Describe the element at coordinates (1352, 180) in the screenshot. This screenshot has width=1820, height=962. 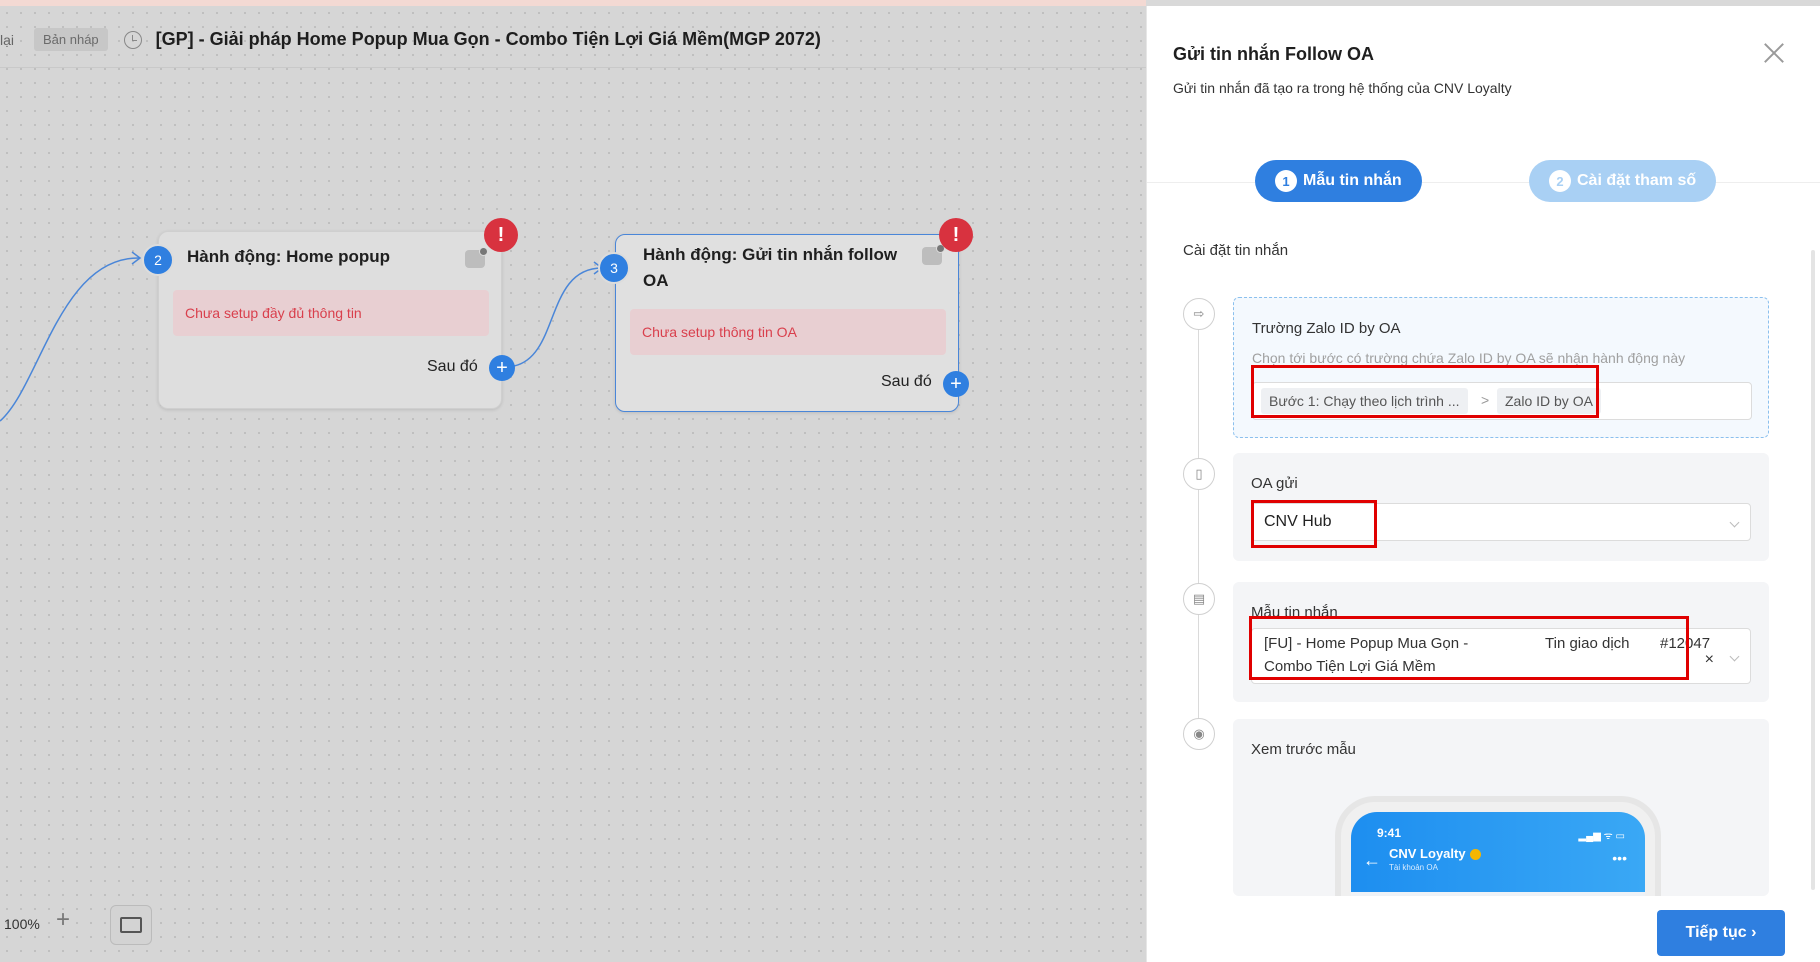
I see `step-label: Mẫu tin nhắn` at that location.